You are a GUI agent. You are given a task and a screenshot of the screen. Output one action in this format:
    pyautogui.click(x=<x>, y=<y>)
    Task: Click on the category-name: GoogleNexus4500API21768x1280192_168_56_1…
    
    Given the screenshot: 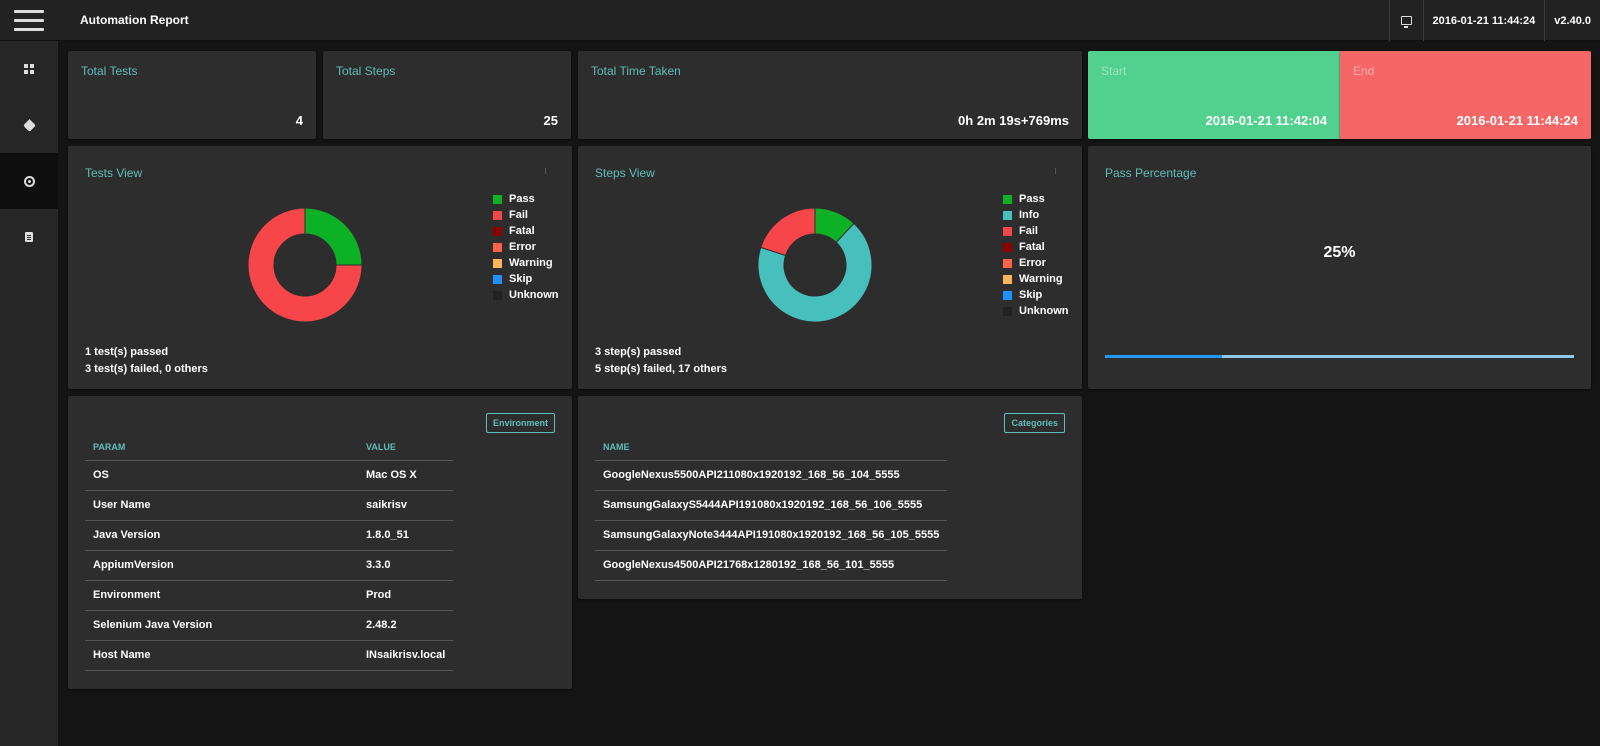 What is the action you would take?
    pyautogui.click(x=771, y=565)
    